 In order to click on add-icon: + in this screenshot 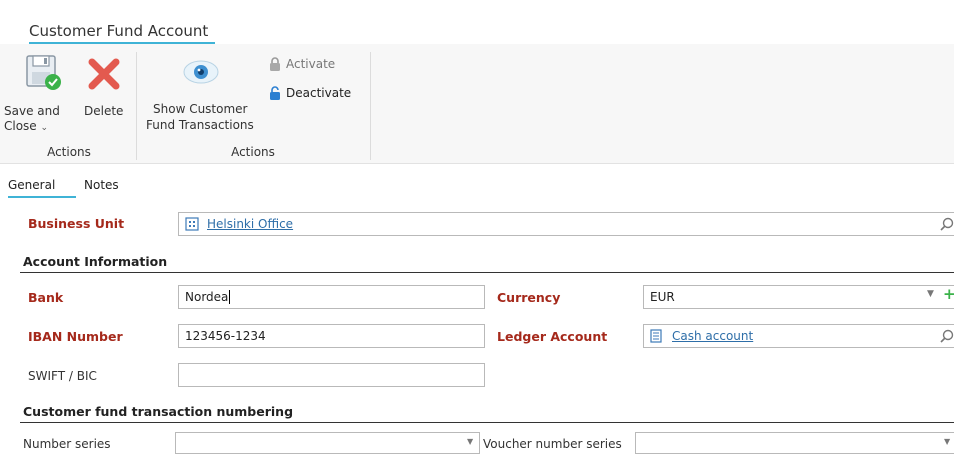, I will do `click(948, 294)`.